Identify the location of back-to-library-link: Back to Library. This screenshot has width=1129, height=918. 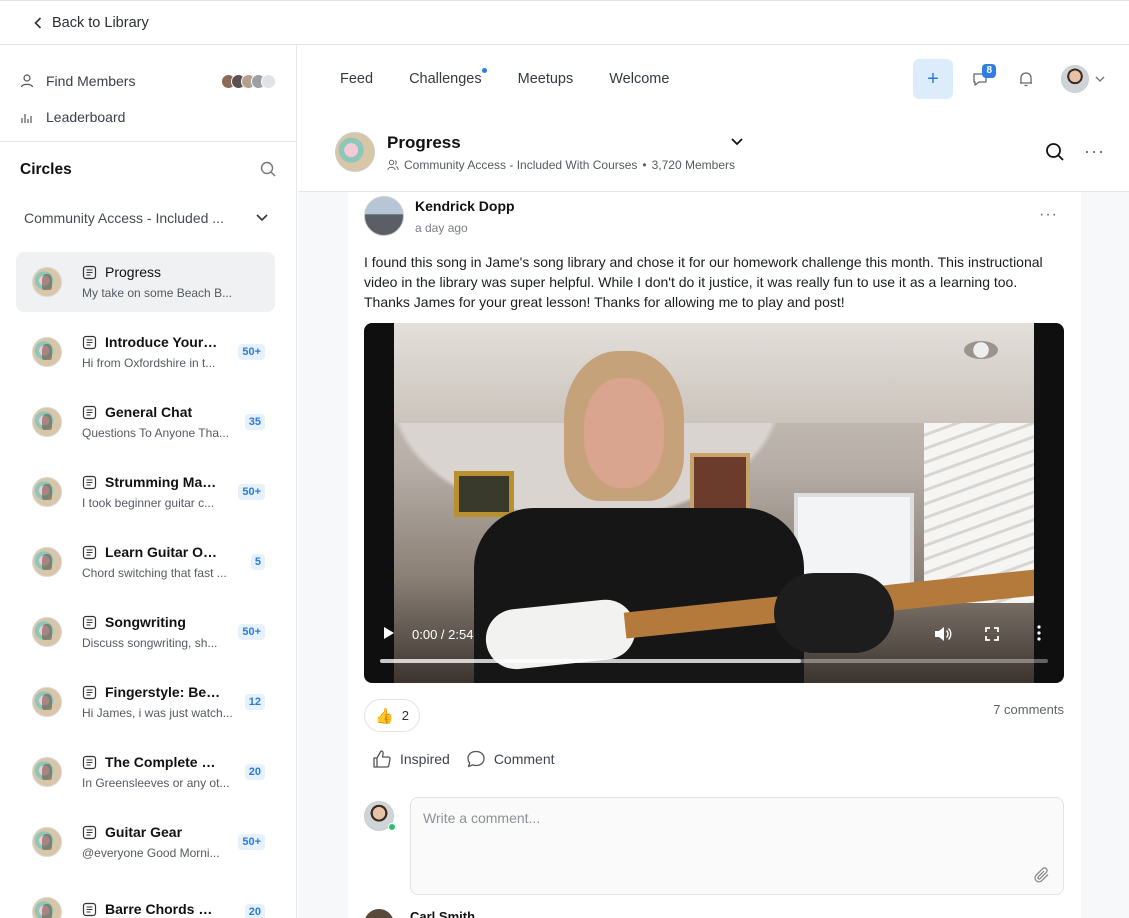
(91, 23).